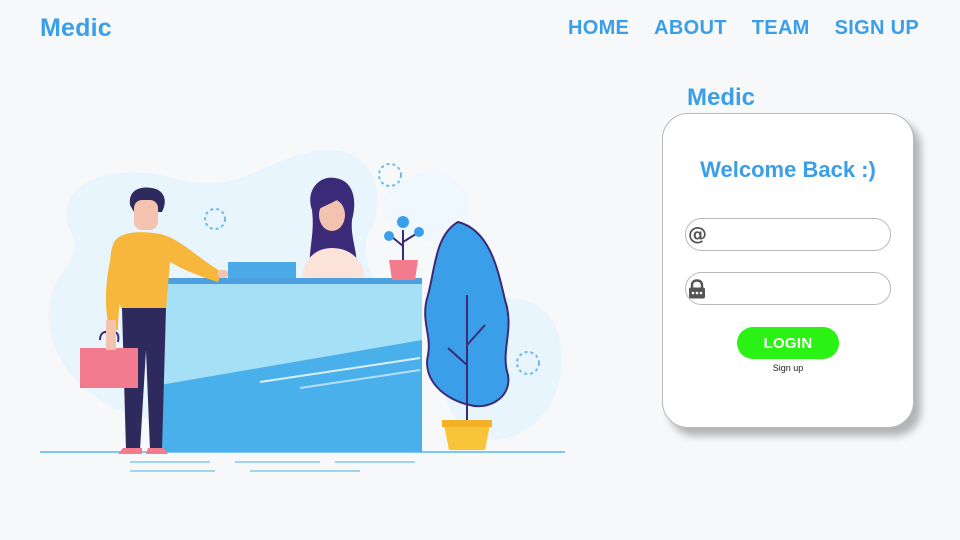  What do you see at coordinates (76, 28) in the screenshot?
I see `brand-logo: Medic` at bounding box center [76, 28].